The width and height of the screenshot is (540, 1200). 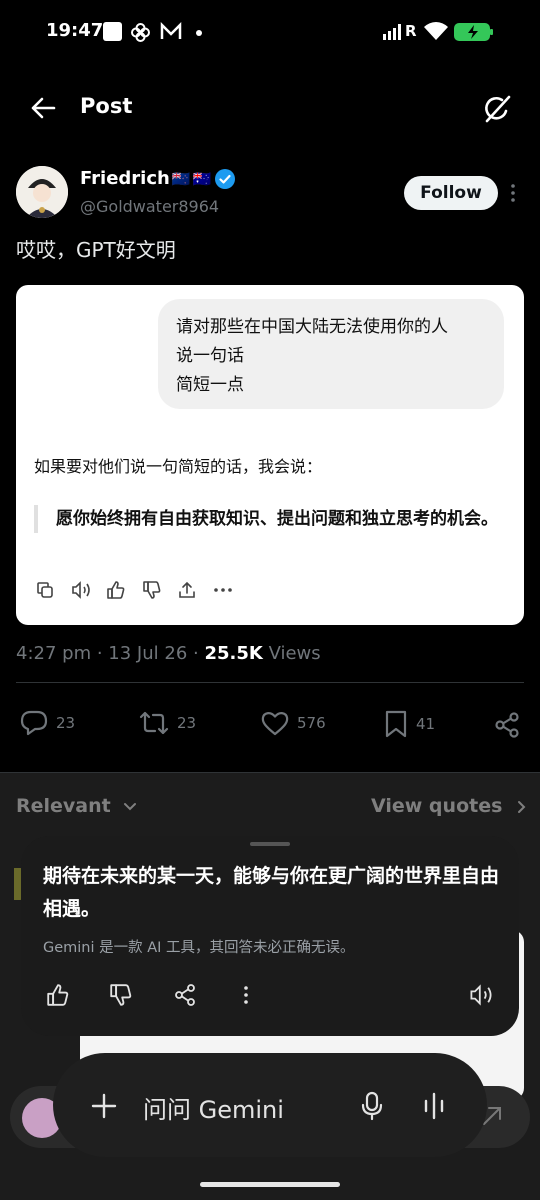 What do you see at coordinates (331, 354) in the screenshot?
I see `user-message-bubble: 请对那些在中国大陆无法使用你的人 说一句话 简短一点` at bounding box center [331, 354].